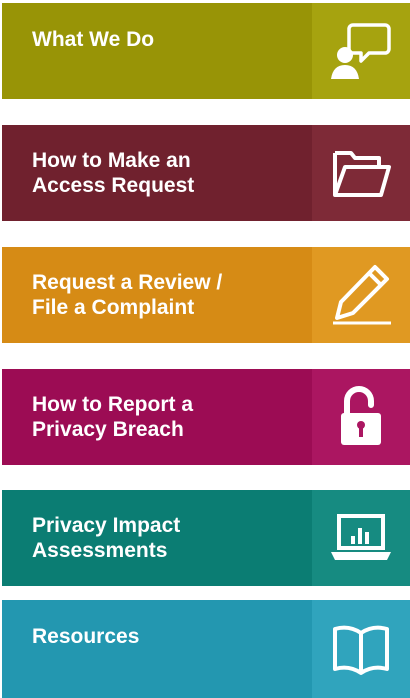  Describe the element at coordinates (127, 295) in the screenshot. I see `menu-item-label: Request a Review / File a Complaint` at that location.